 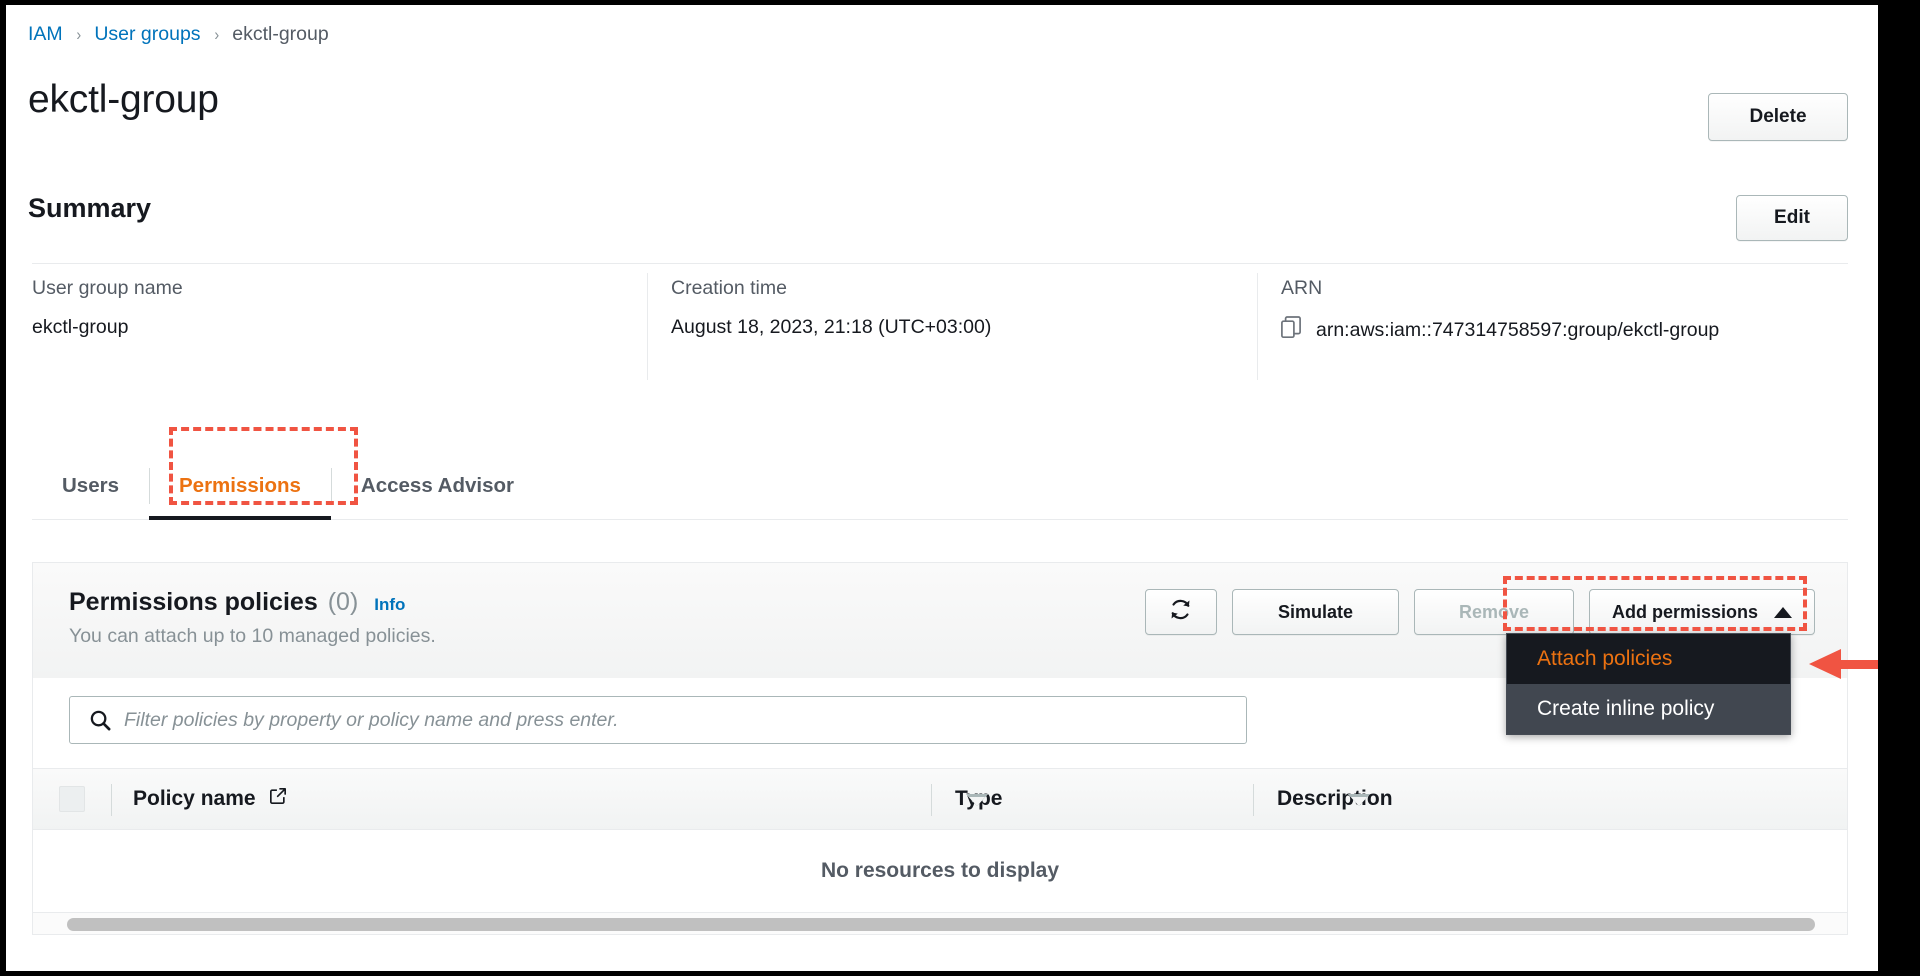 I want to click on select-all-checkbox-cell, so click(x=72, y=799).